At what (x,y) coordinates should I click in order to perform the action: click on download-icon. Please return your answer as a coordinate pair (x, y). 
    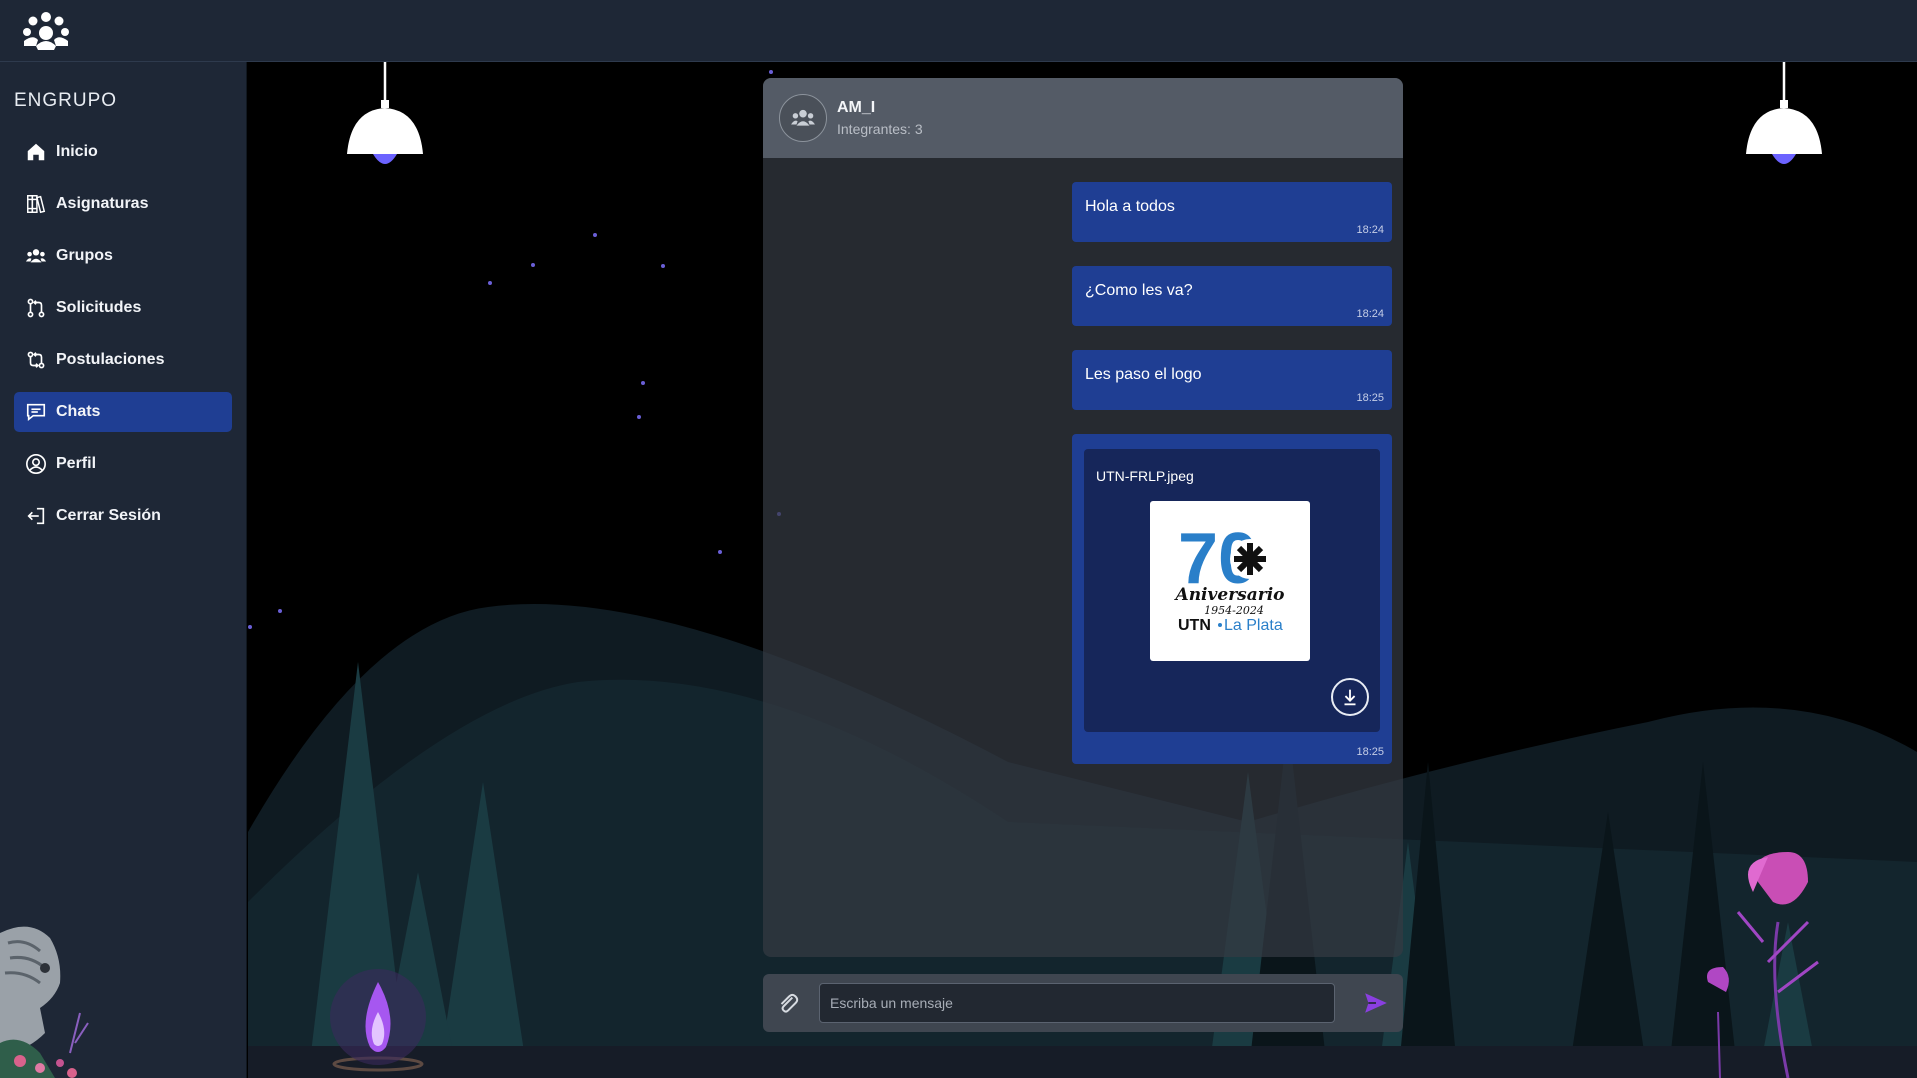
    Looking at the image, I should click on (1350, 697).